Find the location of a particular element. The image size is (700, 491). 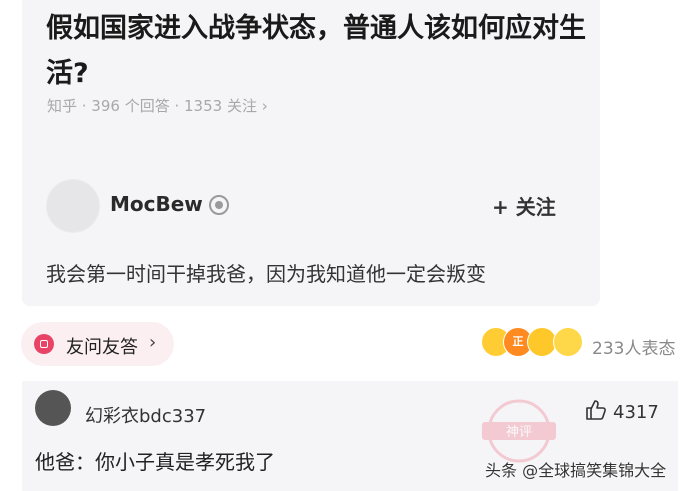

thumbs-up-icon is located at coordinates (596, 410).